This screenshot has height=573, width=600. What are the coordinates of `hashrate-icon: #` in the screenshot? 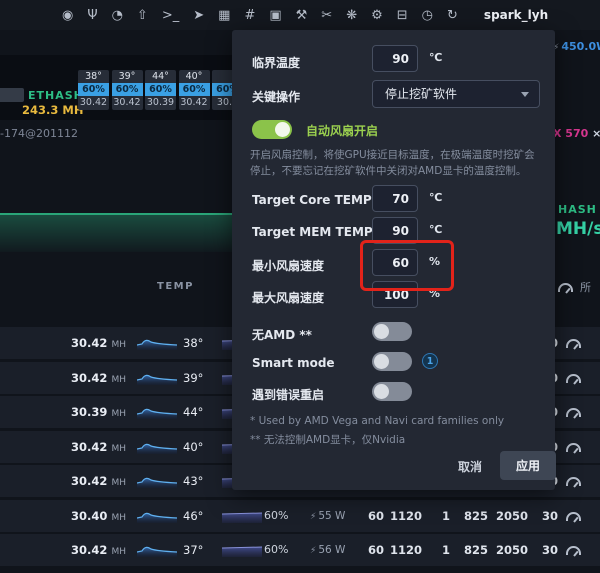 It's located at (249, 15).